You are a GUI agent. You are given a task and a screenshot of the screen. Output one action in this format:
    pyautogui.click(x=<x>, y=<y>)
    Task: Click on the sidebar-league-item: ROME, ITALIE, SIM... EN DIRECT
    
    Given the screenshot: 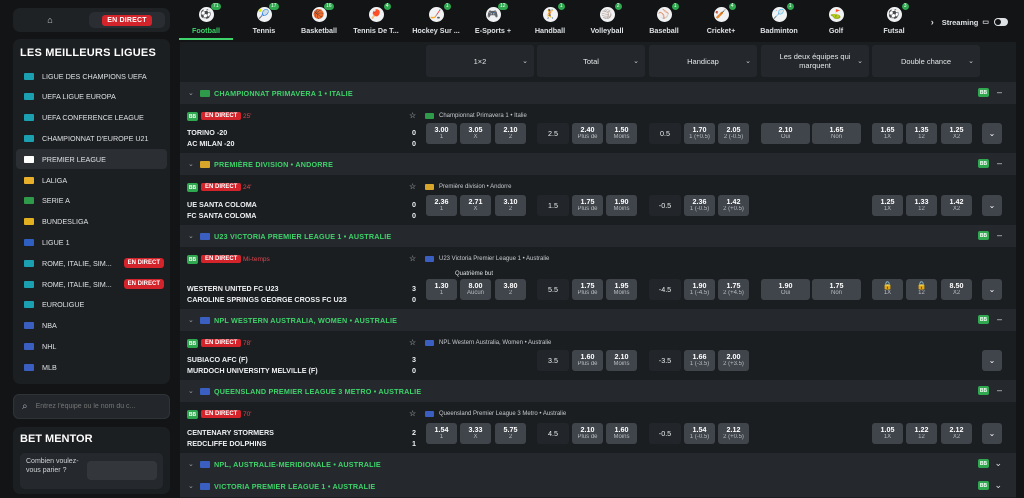 What is the action you would take?
    pyautogui.click(x=91, y=284)
    